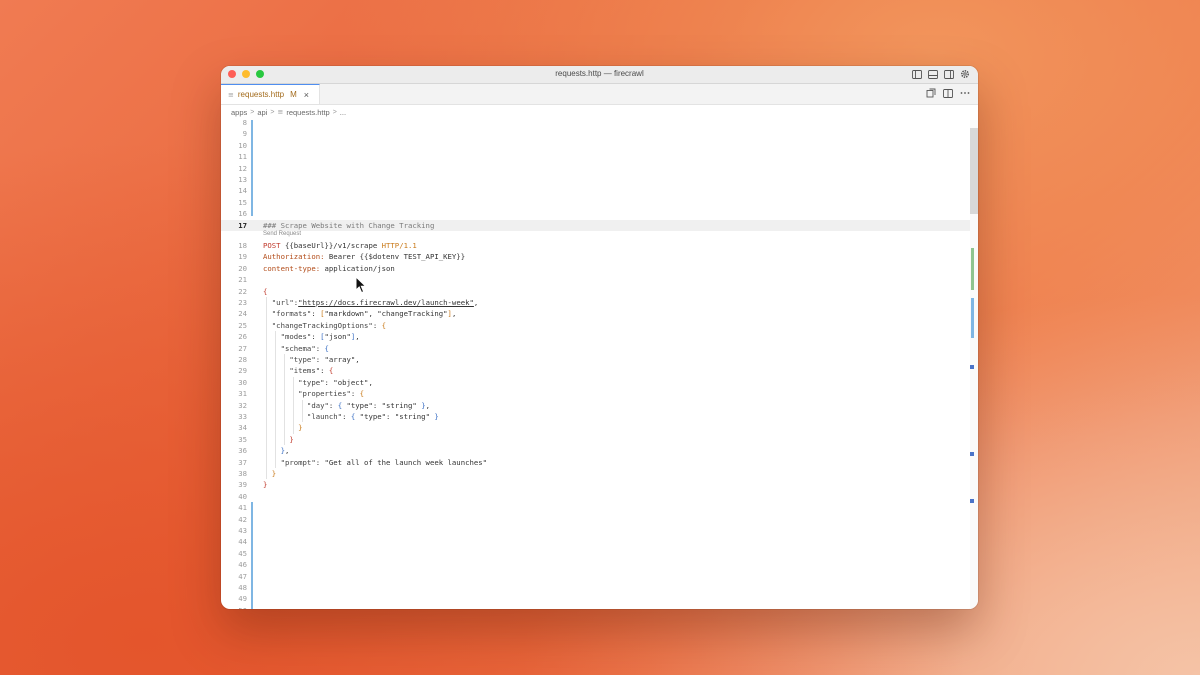 This screenshot has width=1200, height=675. Describe the element at coordinates (239, 112) in the screenshot. I see `breadcrumb-item-apps: apps` at that location.